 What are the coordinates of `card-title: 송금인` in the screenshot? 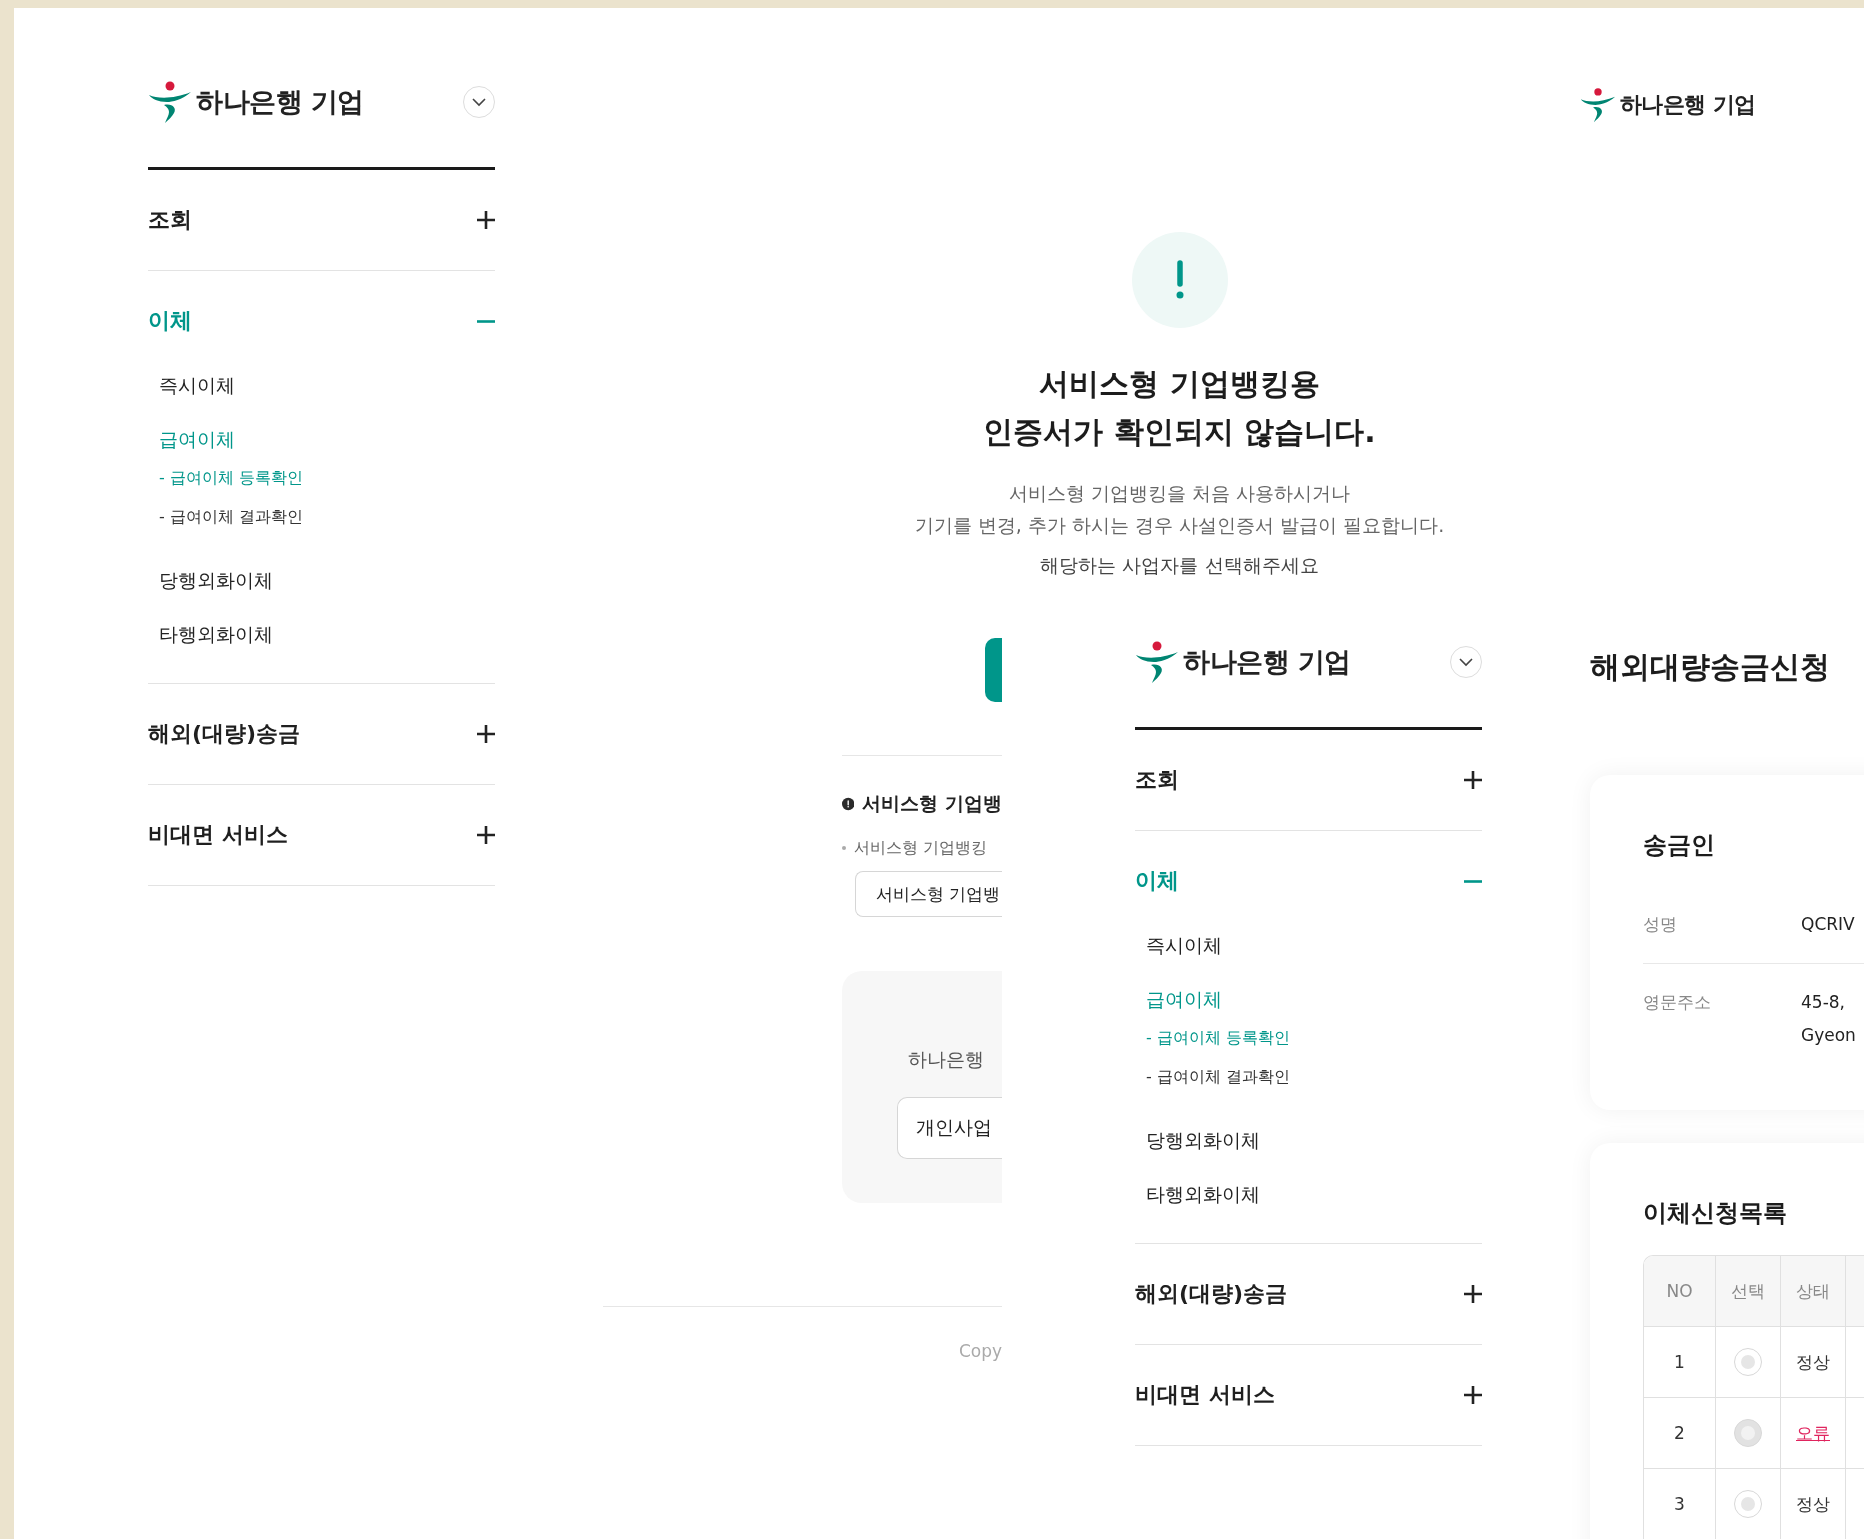 It's located at (1679, 845).